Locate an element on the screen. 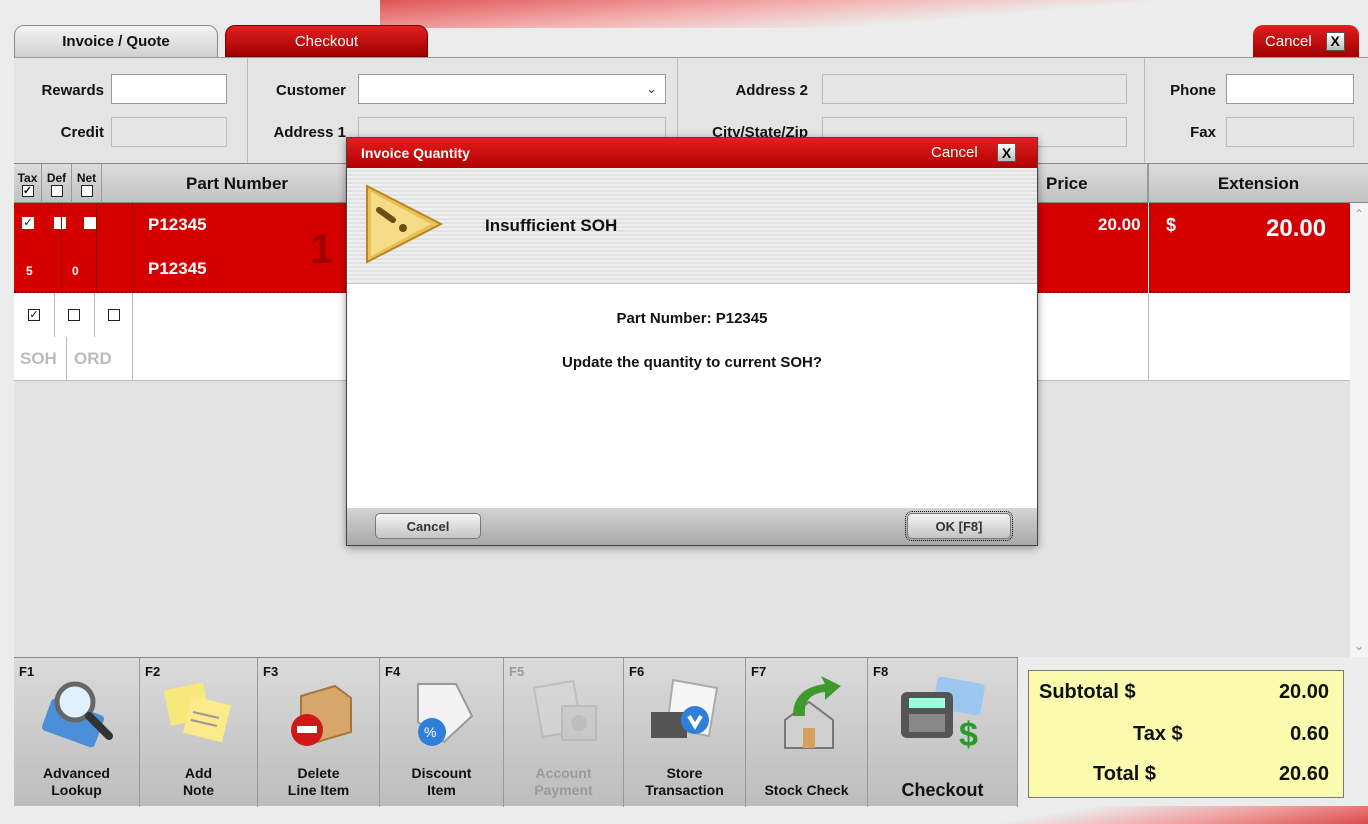 The height and width of the screenshot is (824, 1368). function-key-label: Add Note is located at coordinates (198, 782).